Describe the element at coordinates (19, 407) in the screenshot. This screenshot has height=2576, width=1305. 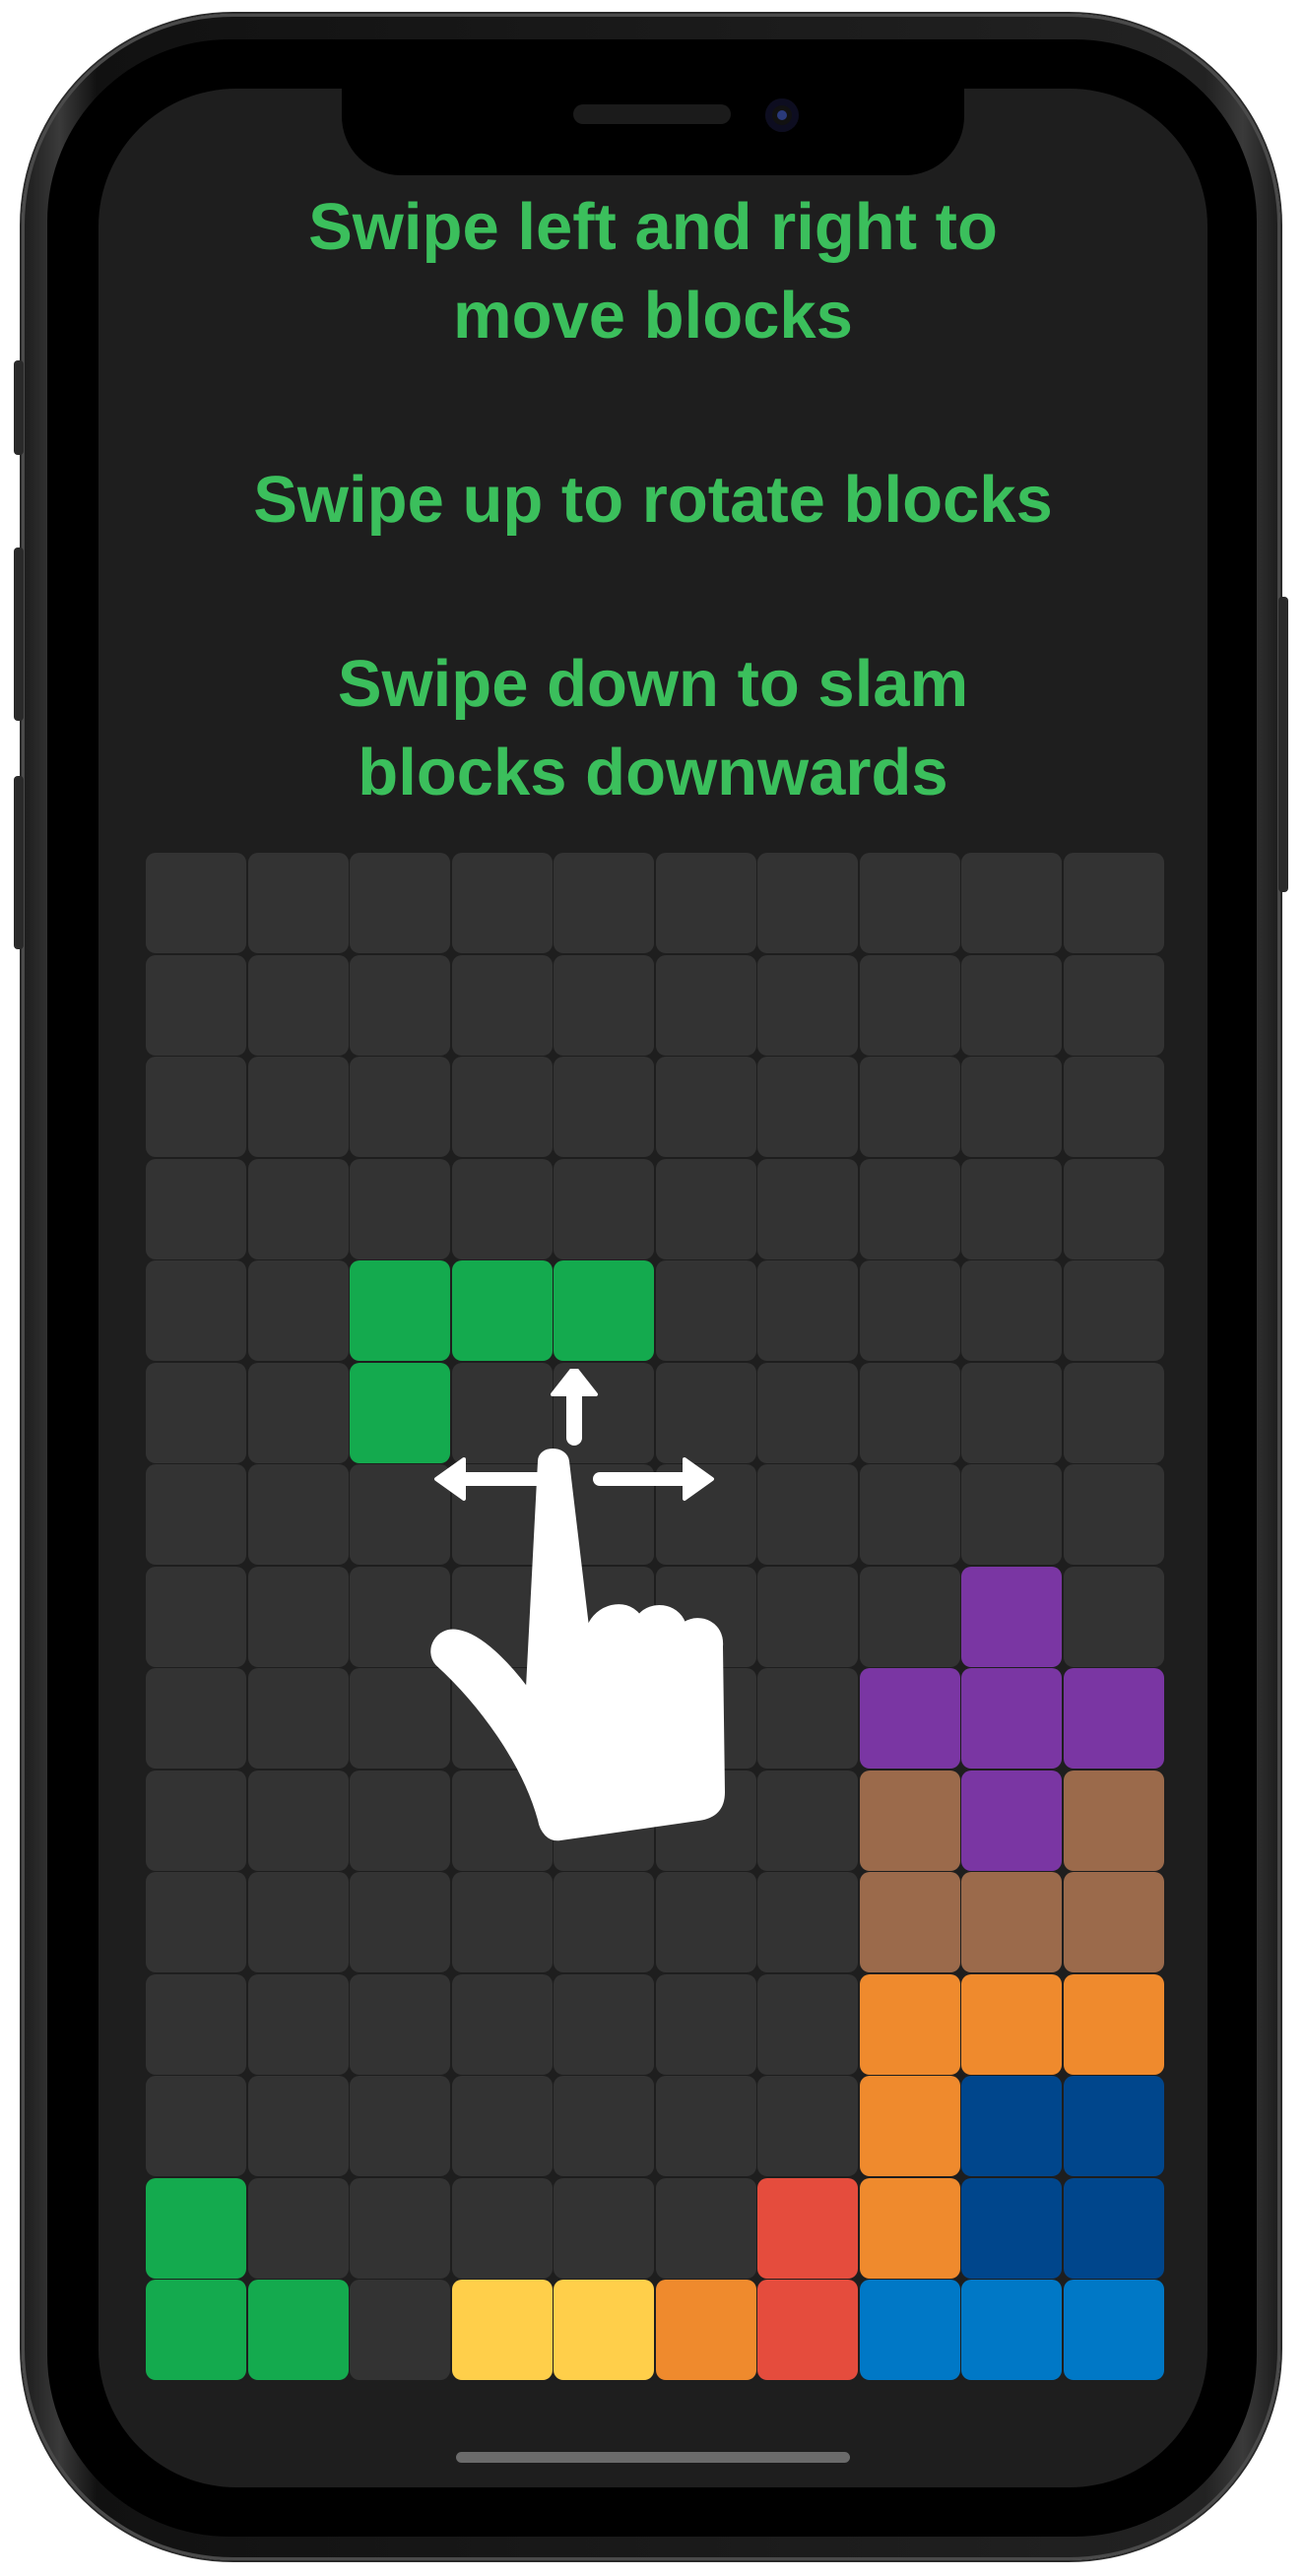
I see `silent-switch` at that location.